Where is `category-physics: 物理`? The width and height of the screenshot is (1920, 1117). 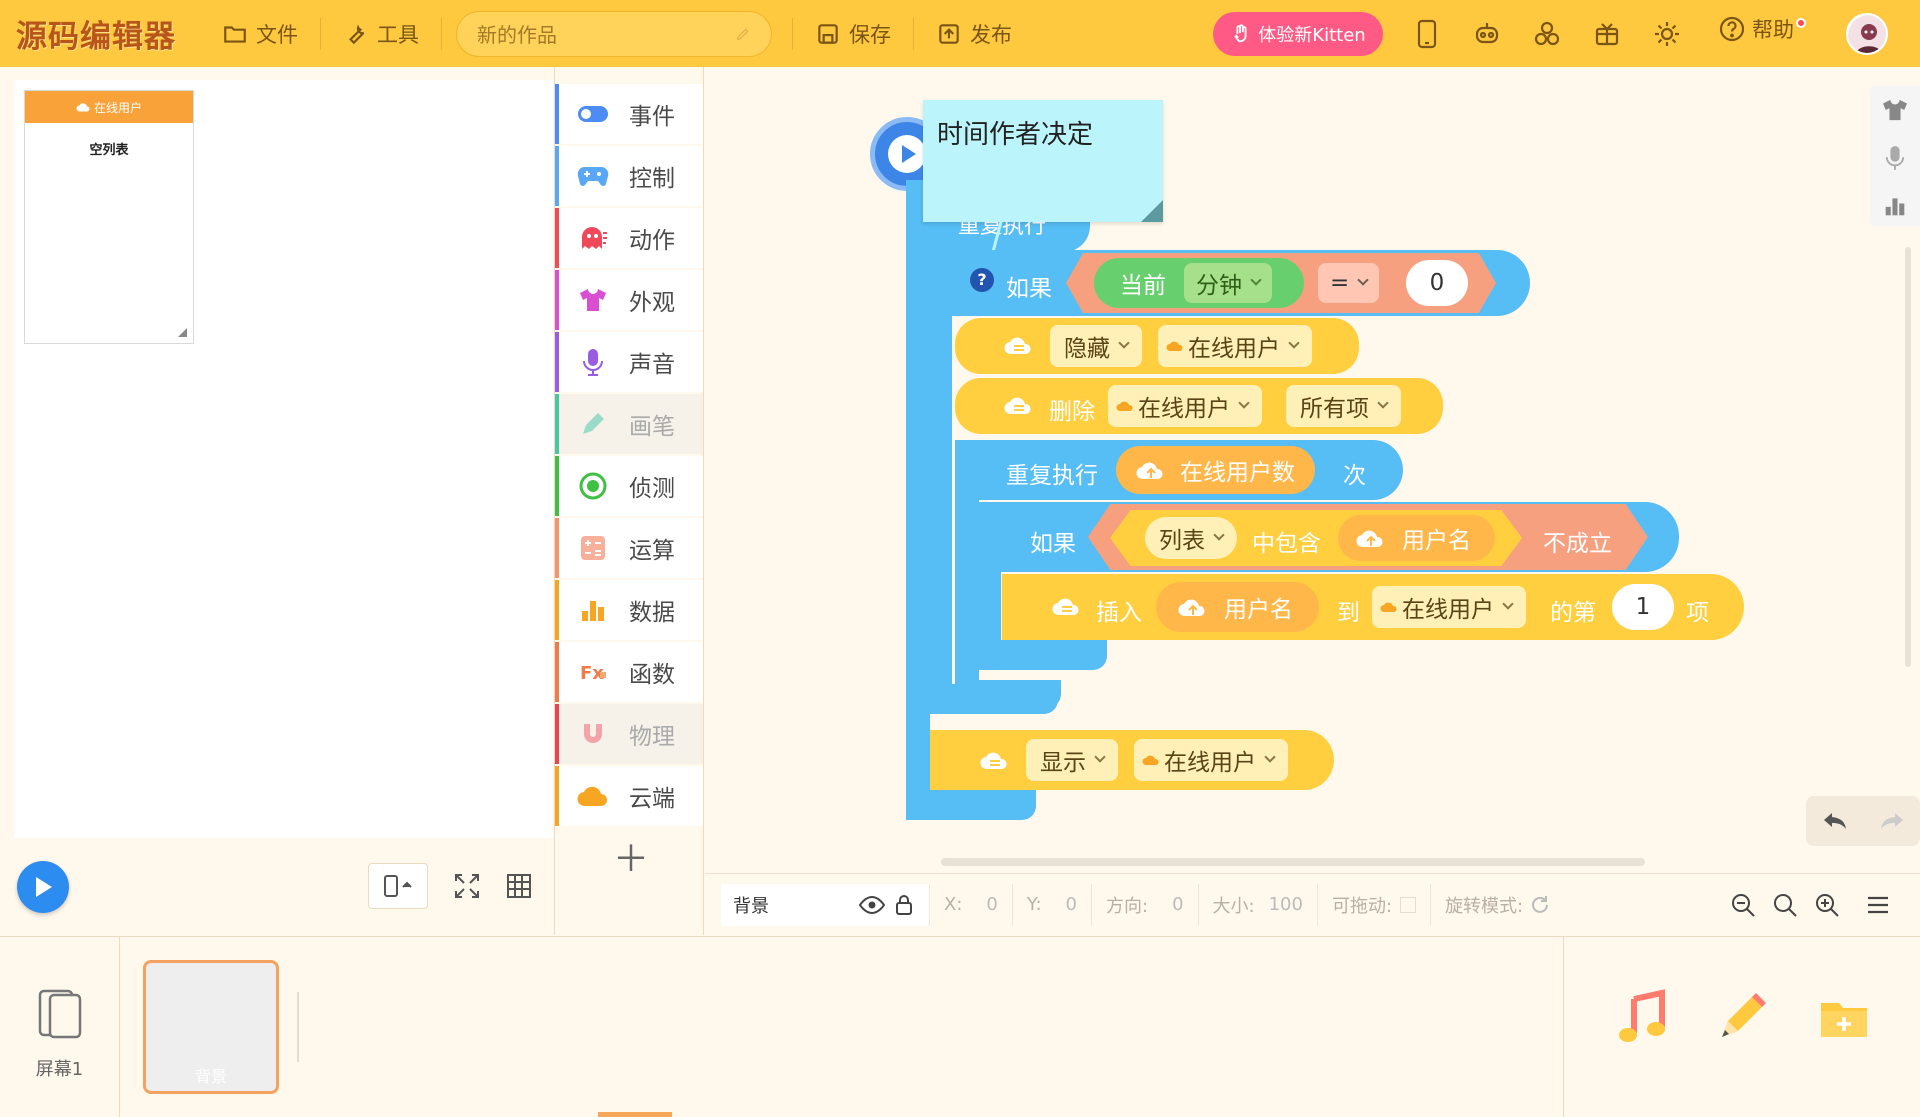
category-physics: 物理 is located at coordinates (629, 734).